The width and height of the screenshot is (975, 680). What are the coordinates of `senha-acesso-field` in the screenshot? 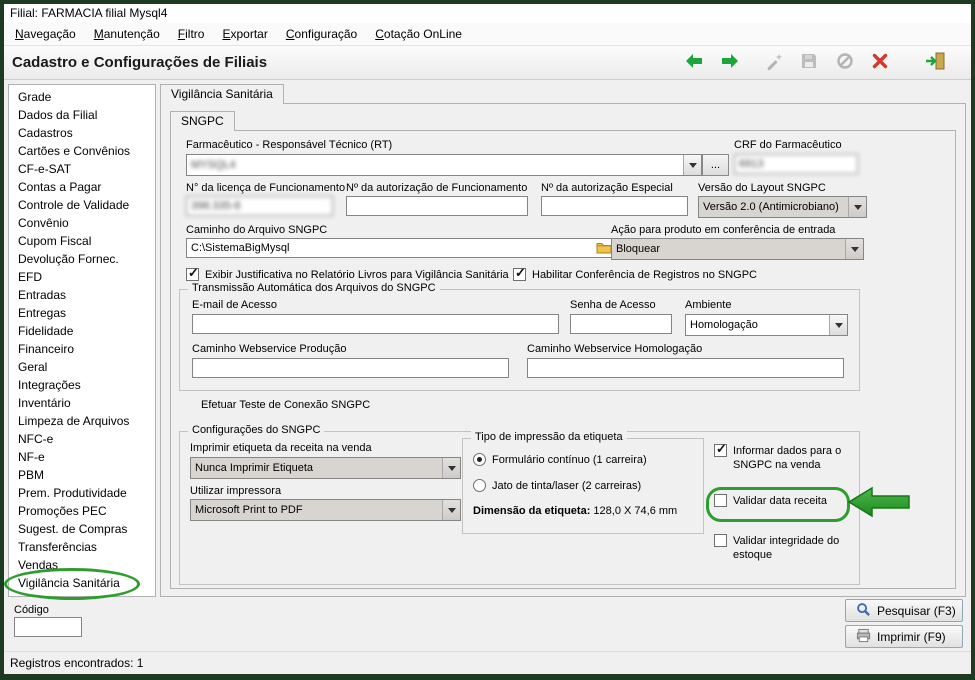 It's located at (621, 324).